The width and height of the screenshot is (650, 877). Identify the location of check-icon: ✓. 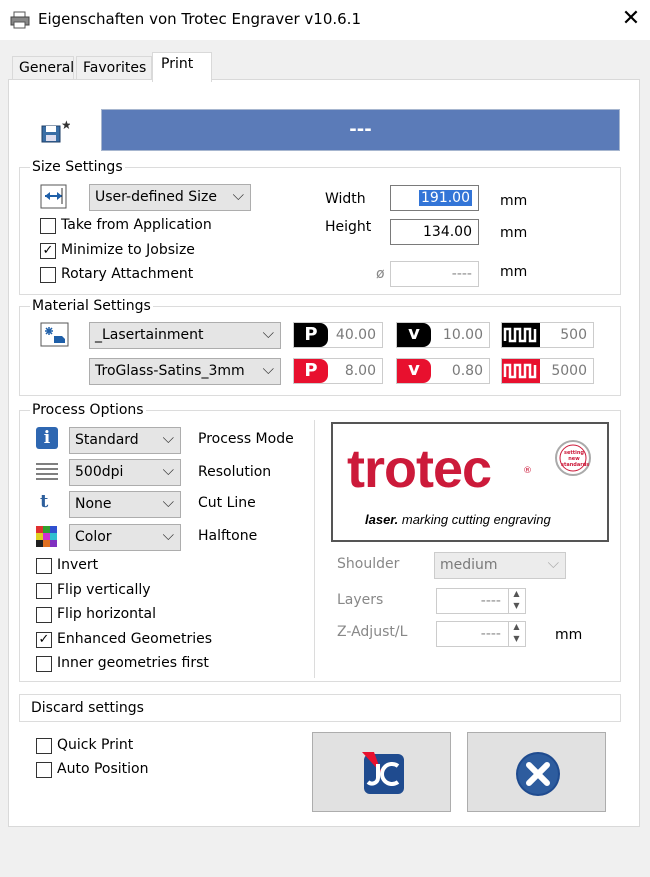
(48, 250).